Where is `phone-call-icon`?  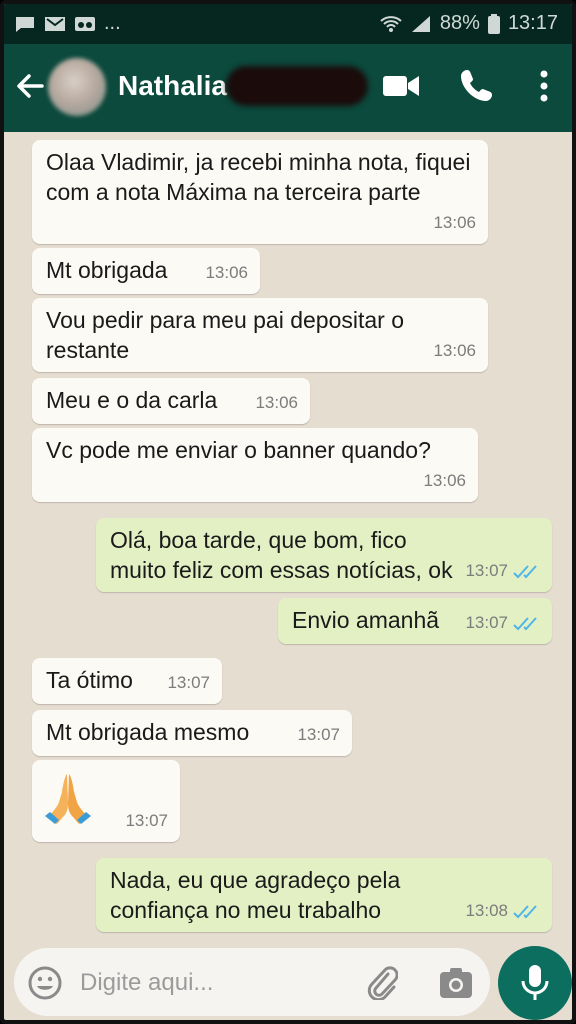 phone-call-icon is located at coordinates (477, 85).